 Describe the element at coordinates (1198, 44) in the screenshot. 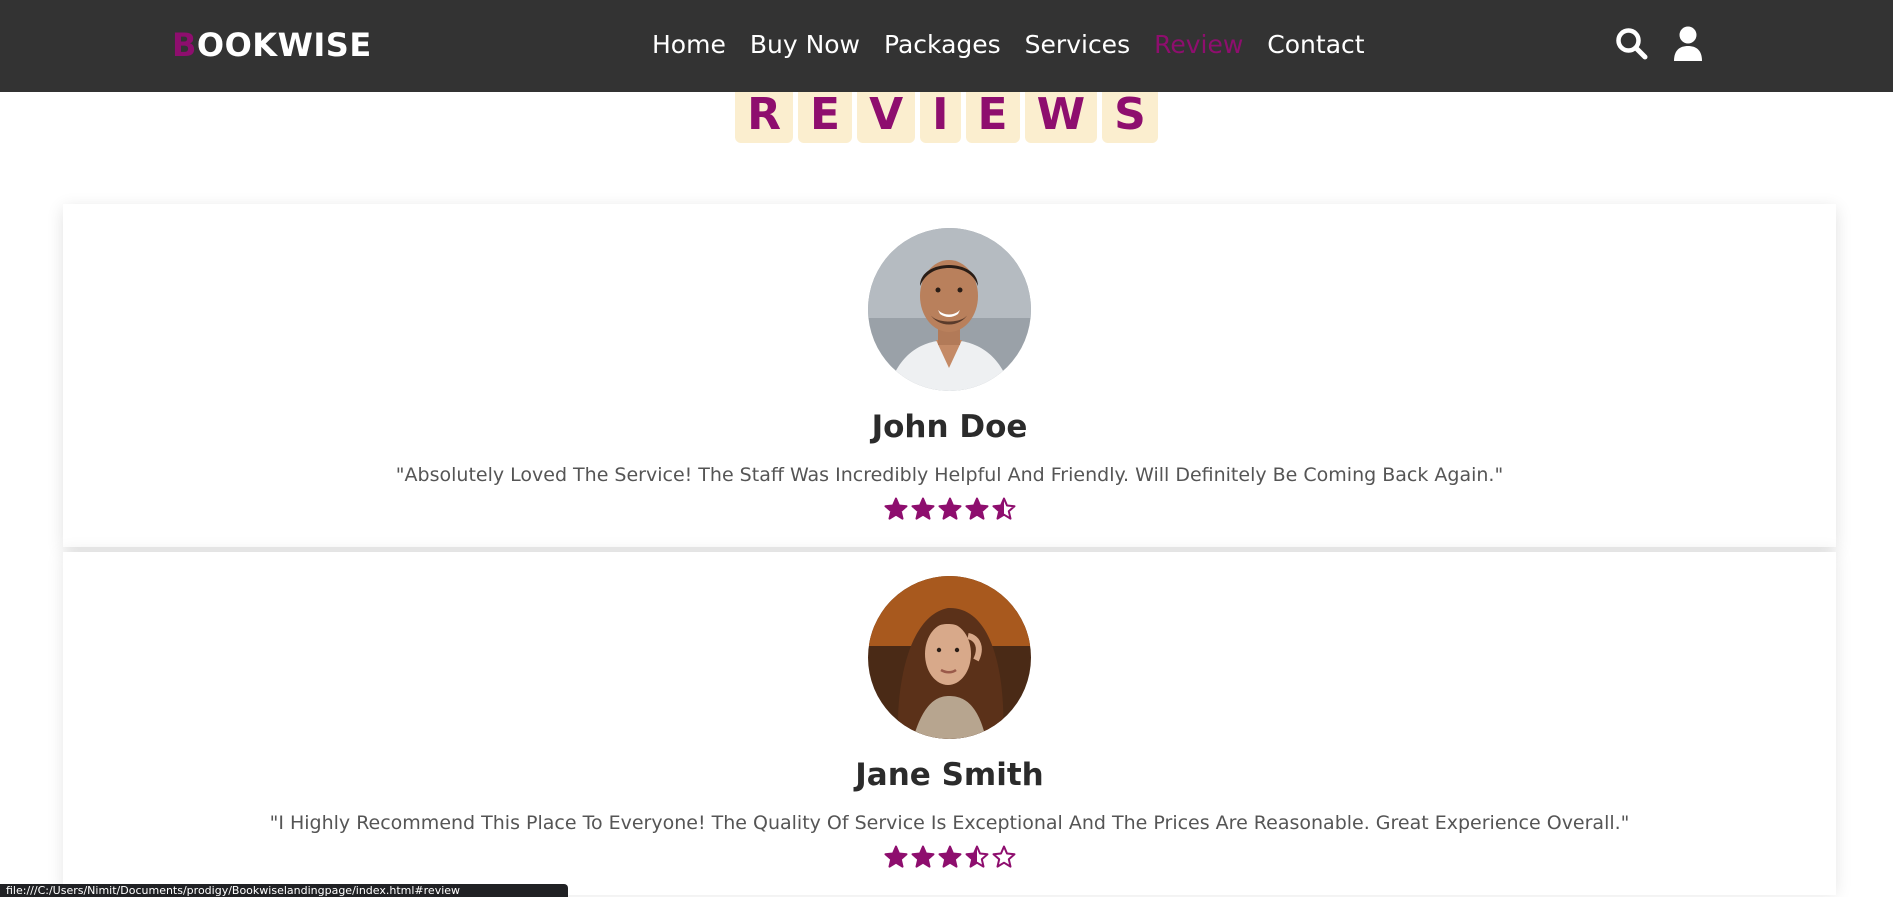

I see `nav-review: Review` at that location.